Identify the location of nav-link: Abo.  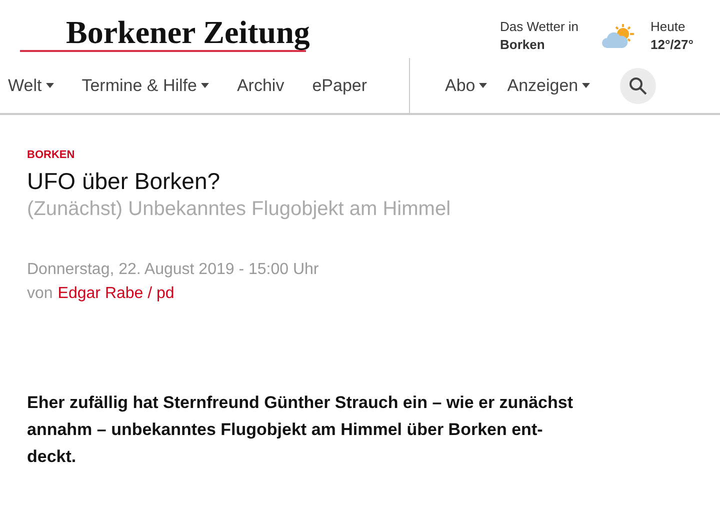
(466, 85).